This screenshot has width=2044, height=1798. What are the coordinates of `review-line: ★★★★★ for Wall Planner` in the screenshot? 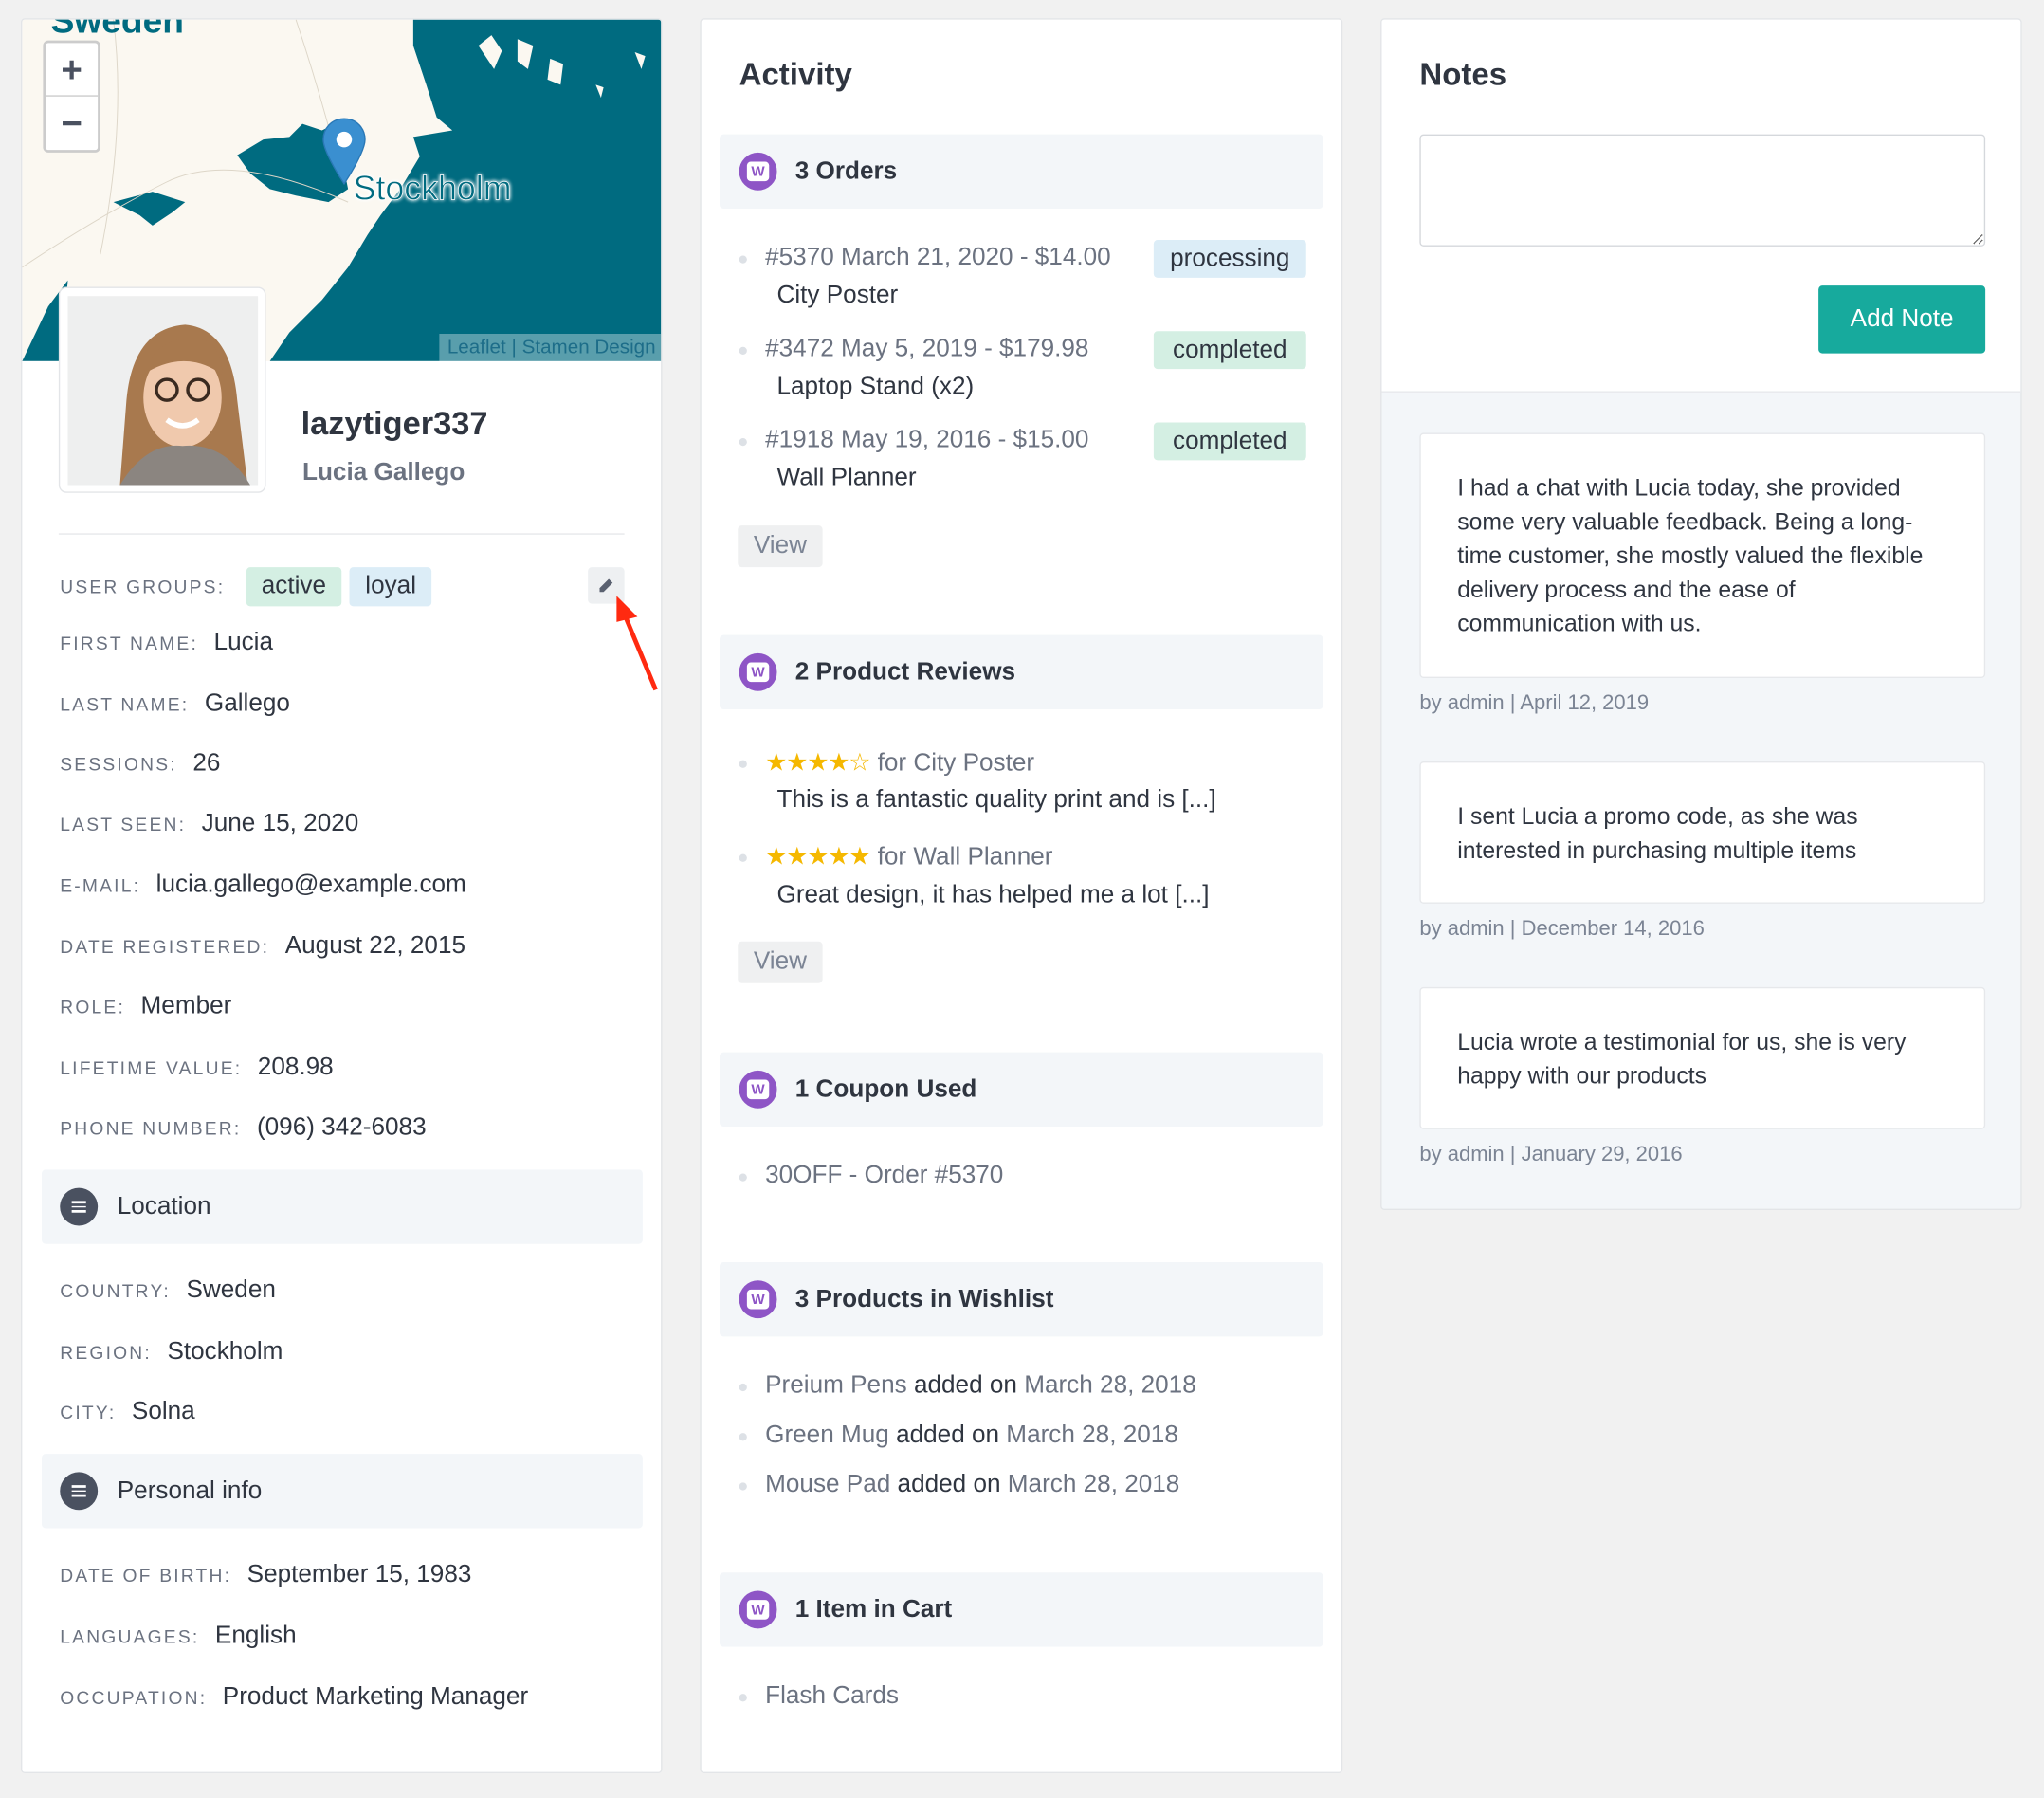 It's located at (896, 857).